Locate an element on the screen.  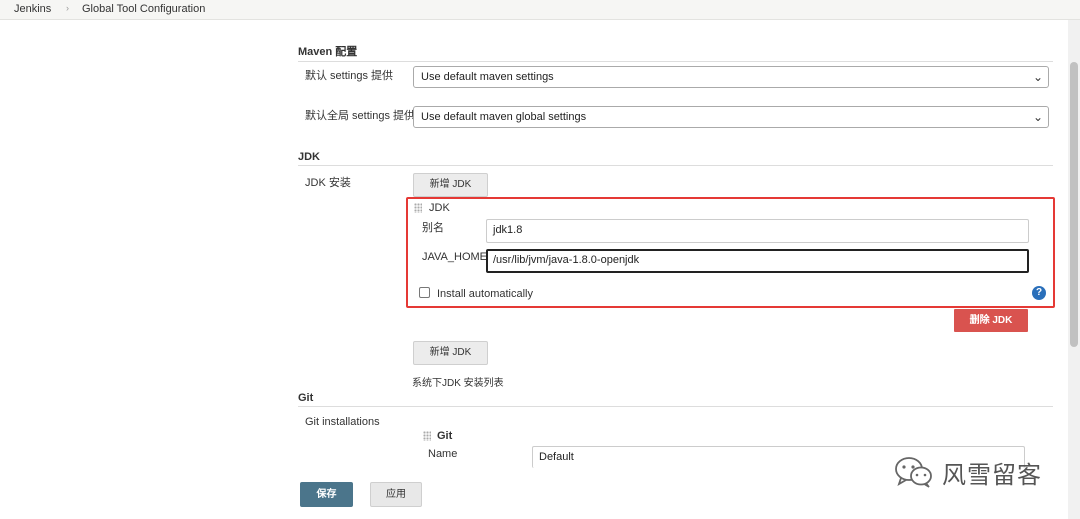
java-home-label: JAVA_HOME is located at coordinates (454, 257).